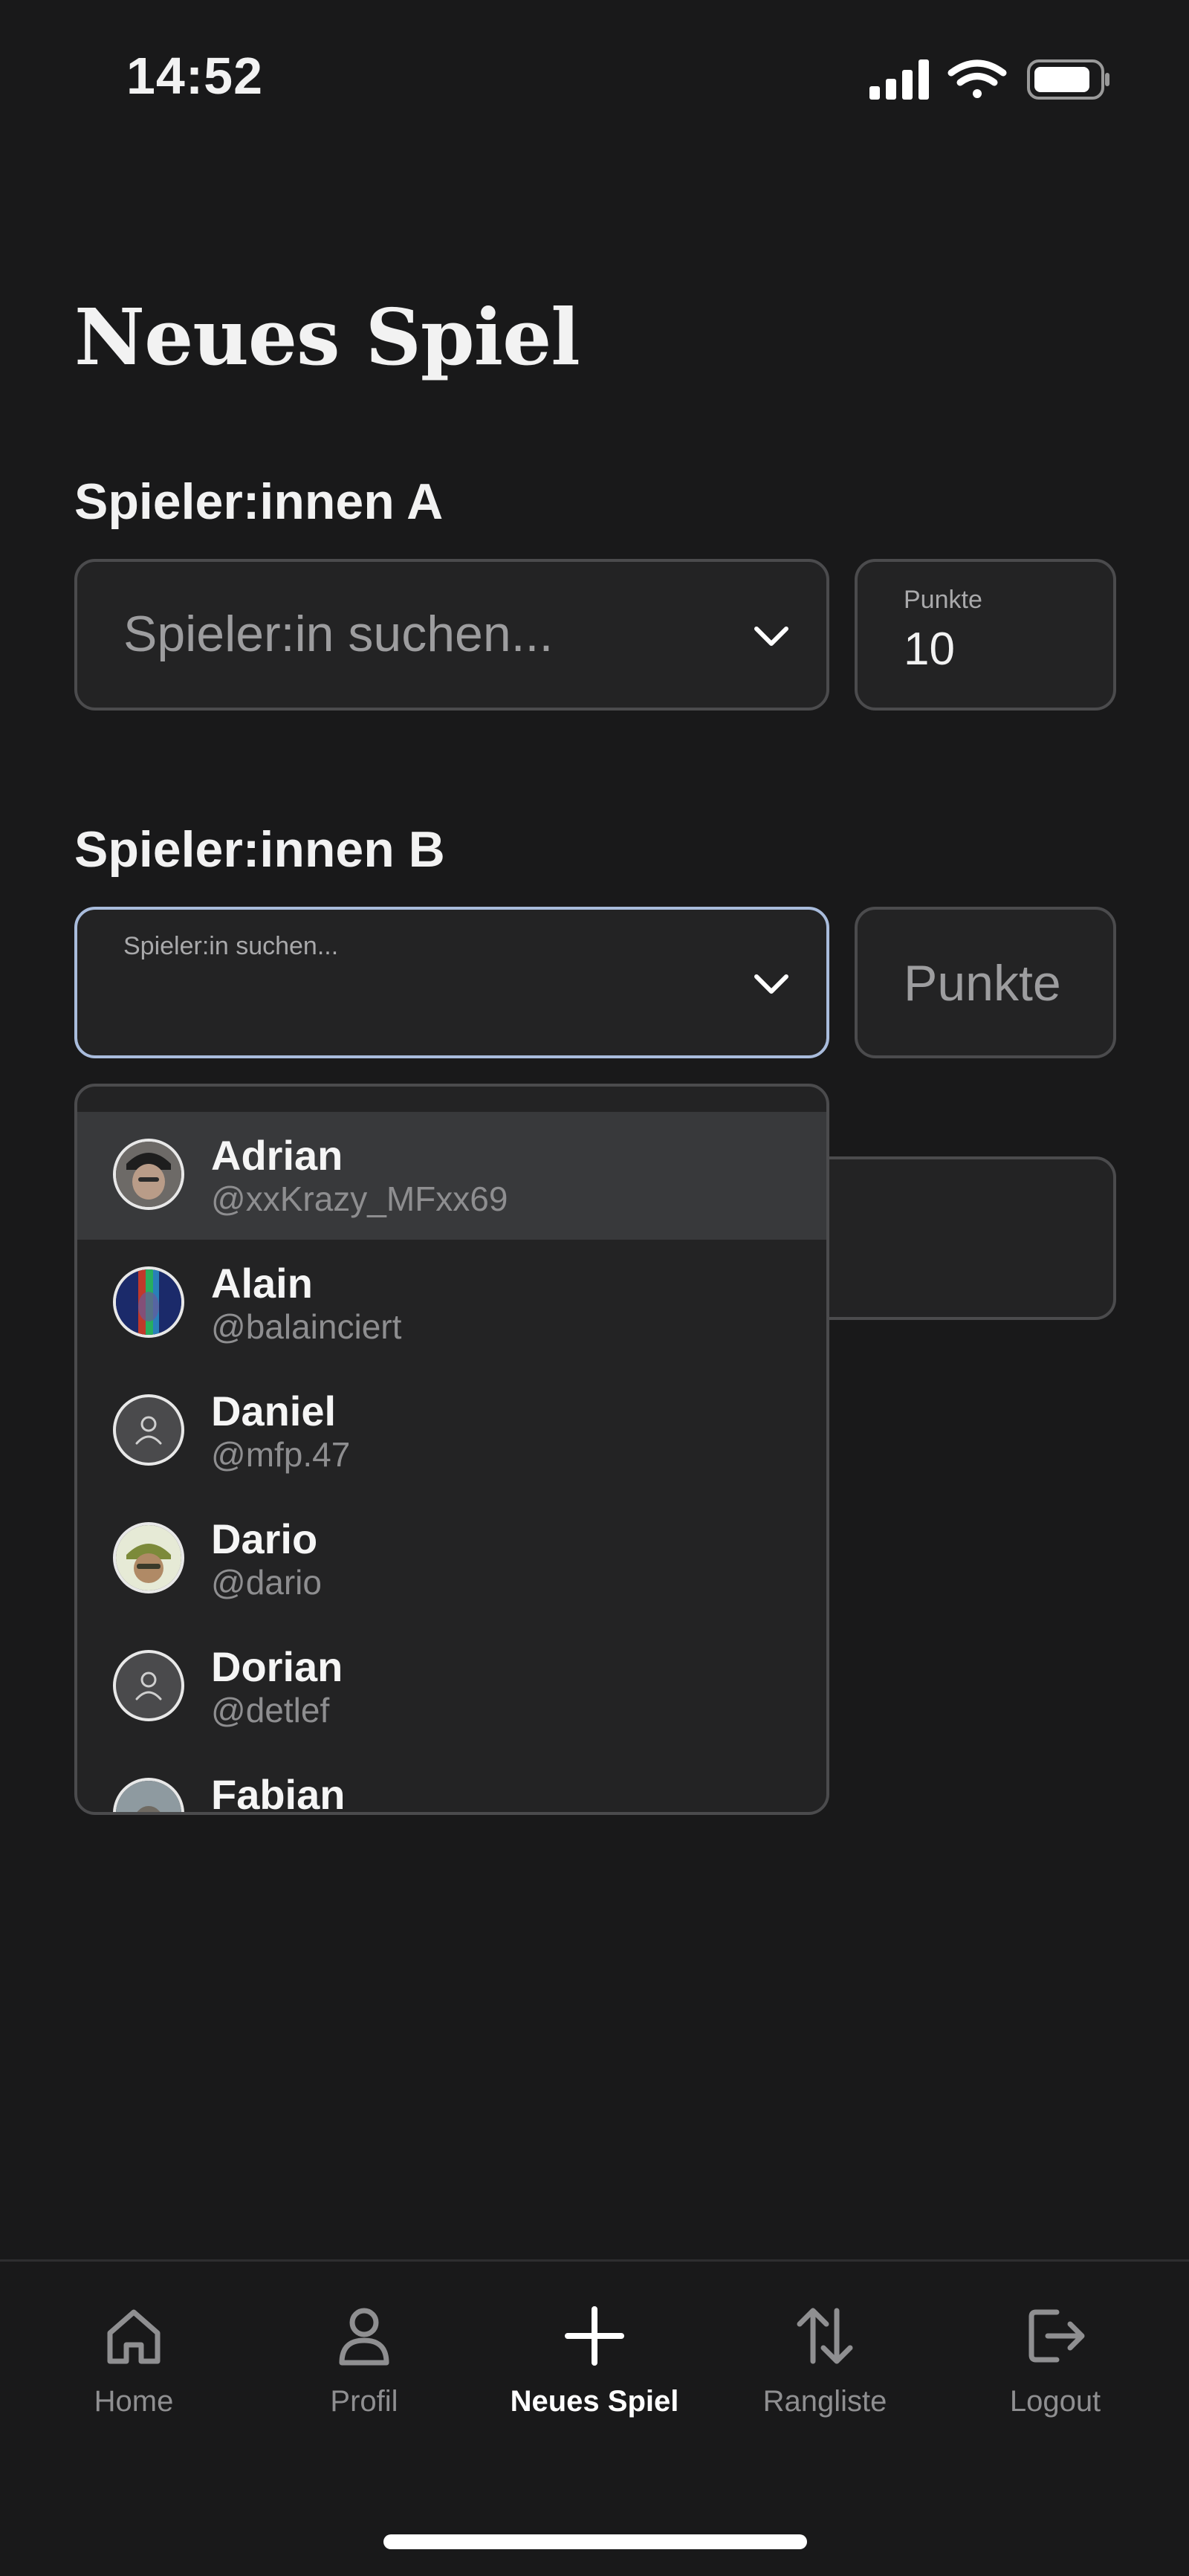  Describe the element at coordinates (451, 1783) in the screenshot. I see `player-option-fabian: Fabian` at that location.